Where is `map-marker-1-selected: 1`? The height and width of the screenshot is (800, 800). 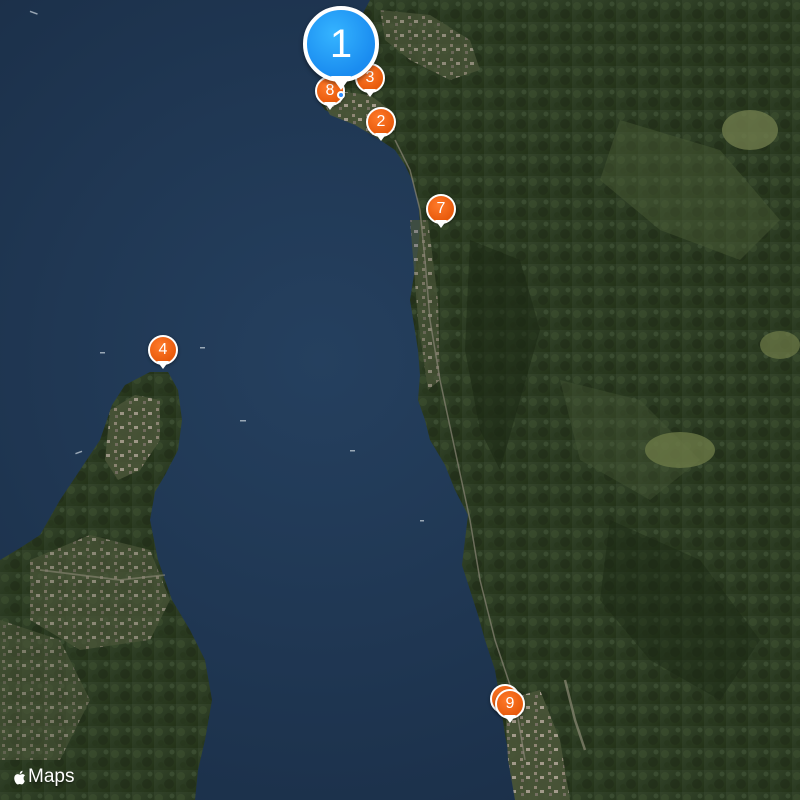 map-marker-1-selected: 1 is located at coordinates (341, 51).